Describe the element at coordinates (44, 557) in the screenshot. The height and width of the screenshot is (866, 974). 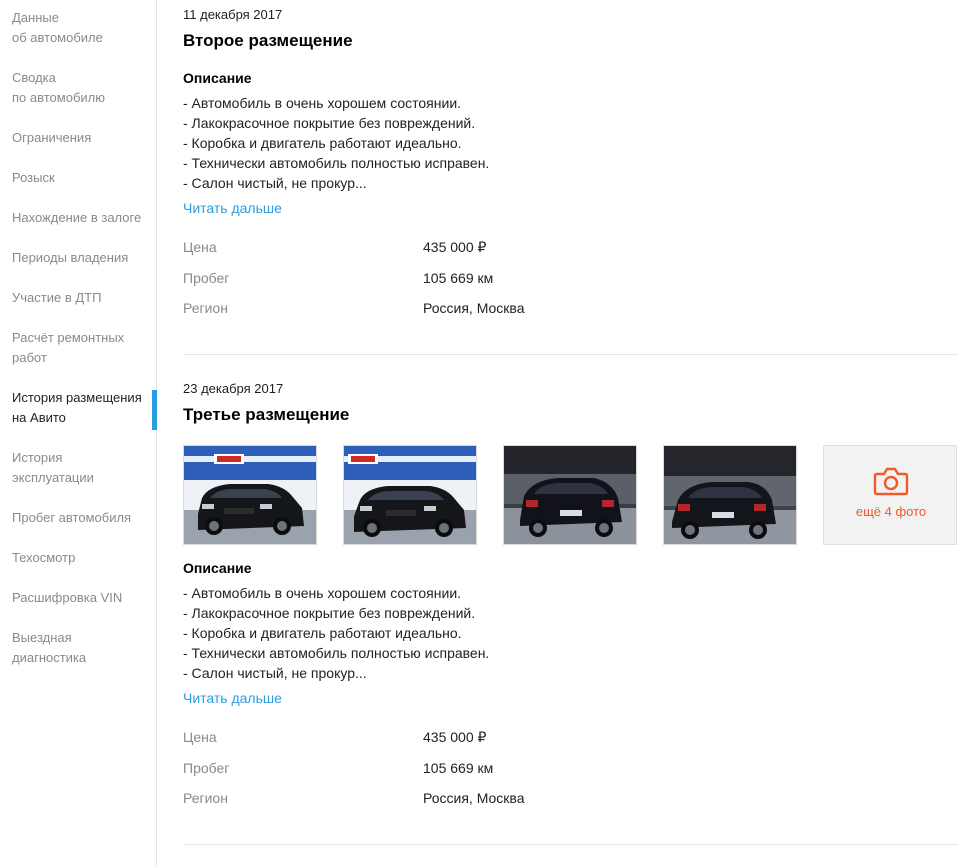
I see `sidebar-item-label: Техосмотр` at that location.